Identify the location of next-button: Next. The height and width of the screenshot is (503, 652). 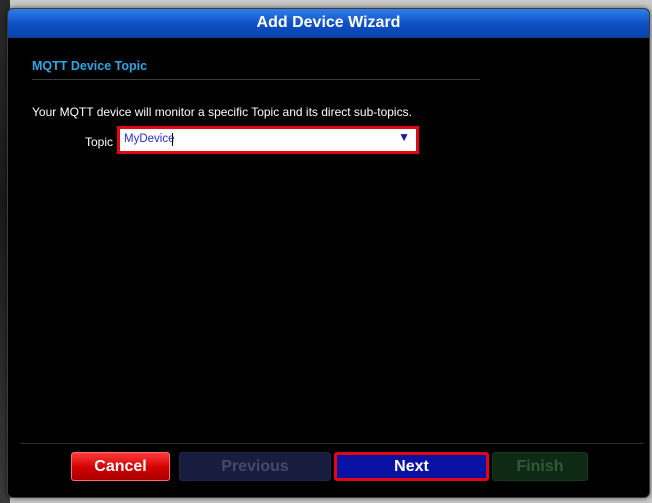
(411, 466).